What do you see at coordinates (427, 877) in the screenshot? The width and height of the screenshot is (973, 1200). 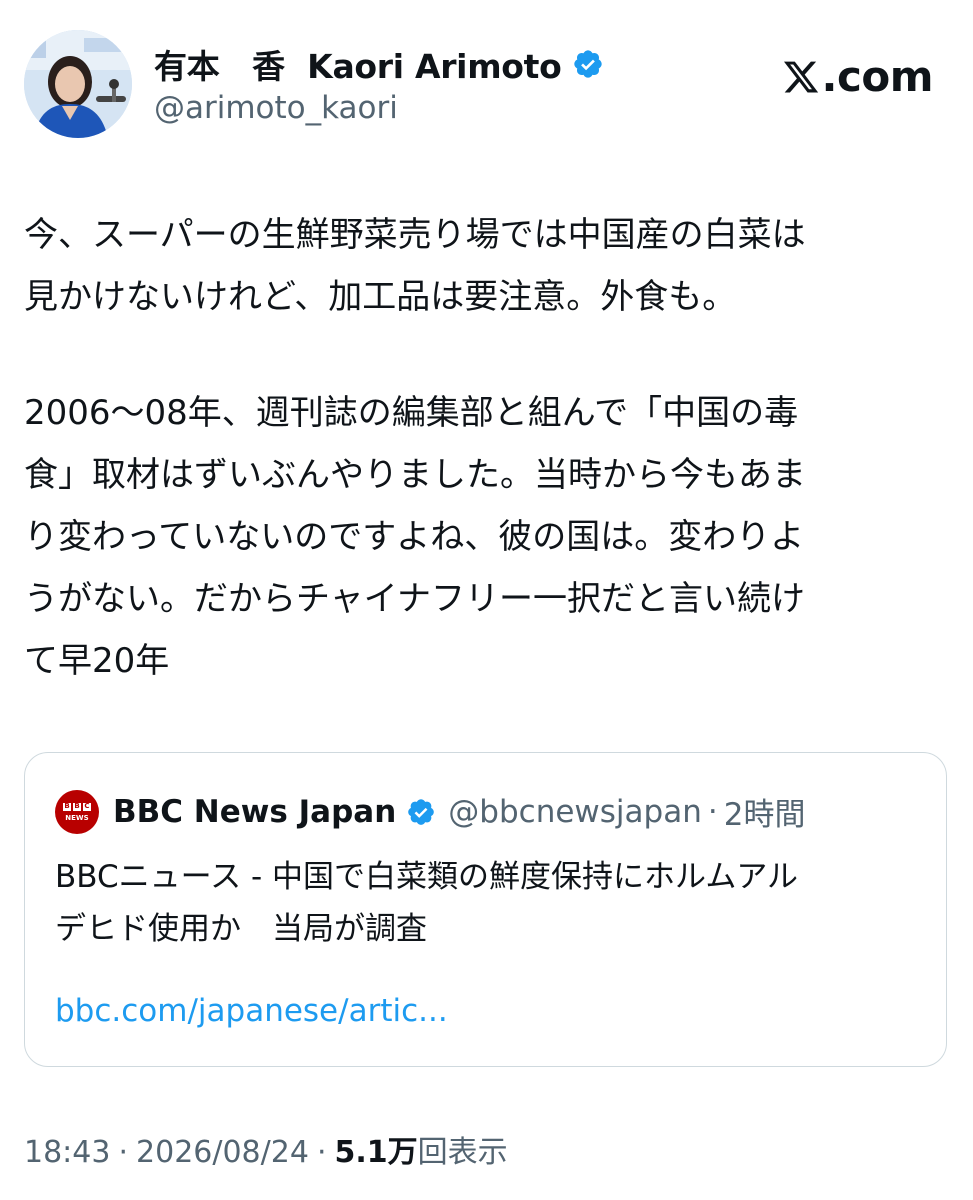 I see `quoted-text-line: BBCニュース - 中国で白菜類の鮮度保持にホルムアル` at bounding box center [427, 877].